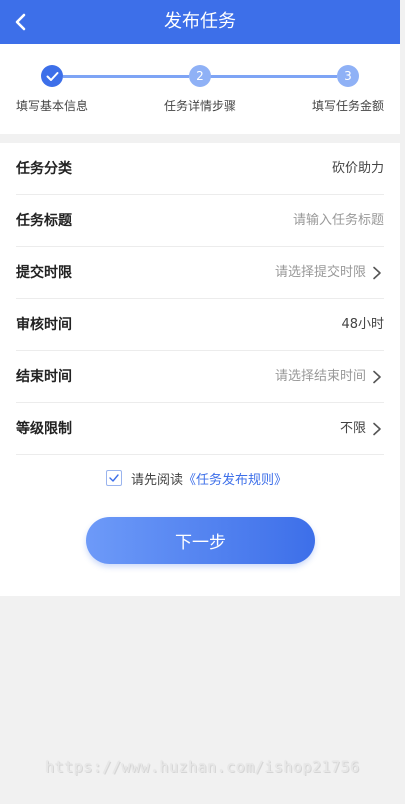 This screenshot has width=405, height=804. Describe the element at coordinates (329, 273) in the screenshot. I see `submit-deadline-select: 请选择提交时限` at that location.